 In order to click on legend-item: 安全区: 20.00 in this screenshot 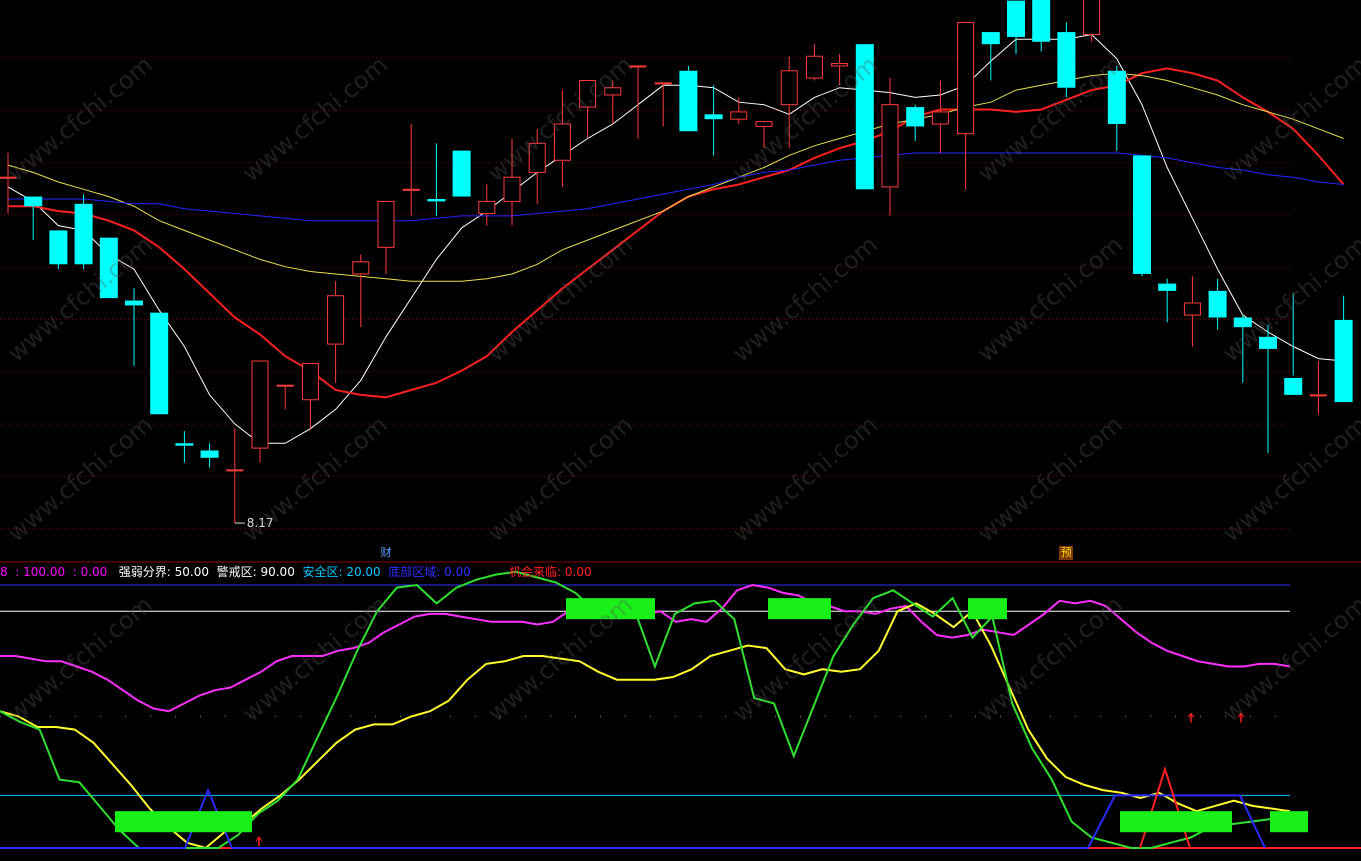, I will do `click(337, 572)`.